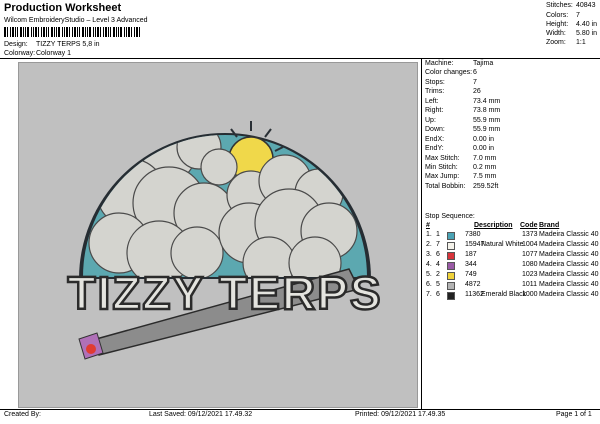 This screenshot has height=424, width=600. Describe the element at coordinates (485, 167) in the screenshot. I see `detail-value: 0.2 mm` at that location.